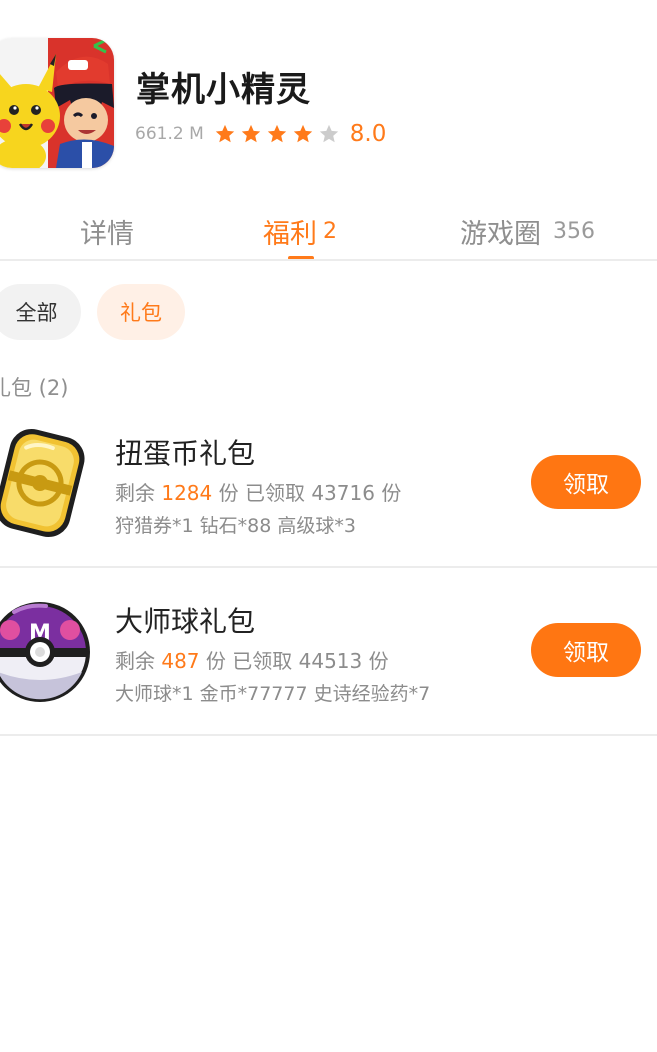 The image size is (657, 1052). I want to click on gift-stock: 剩余 1284 份 已领取 43716 份, so click(258, 491).